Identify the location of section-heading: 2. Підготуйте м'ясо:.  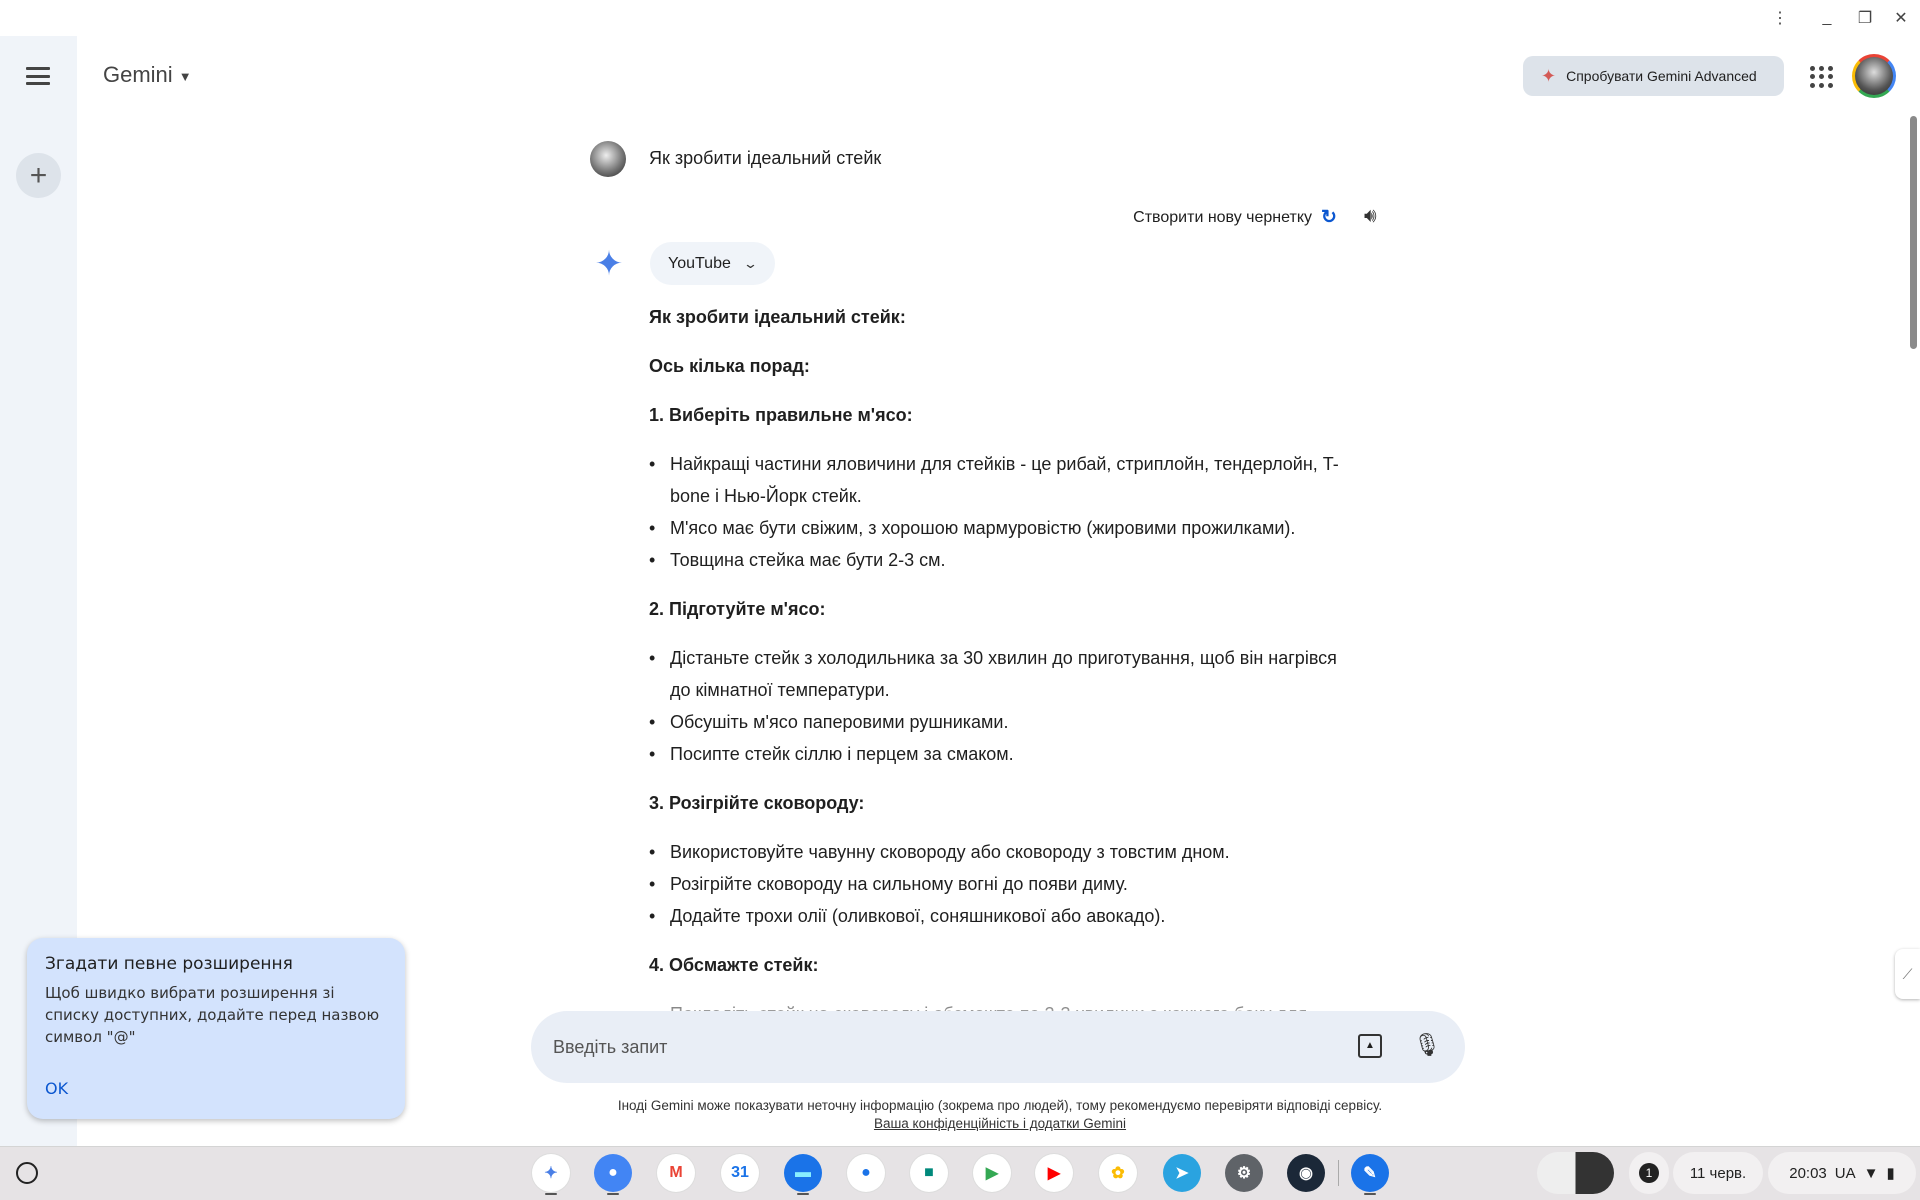
(737, 609).